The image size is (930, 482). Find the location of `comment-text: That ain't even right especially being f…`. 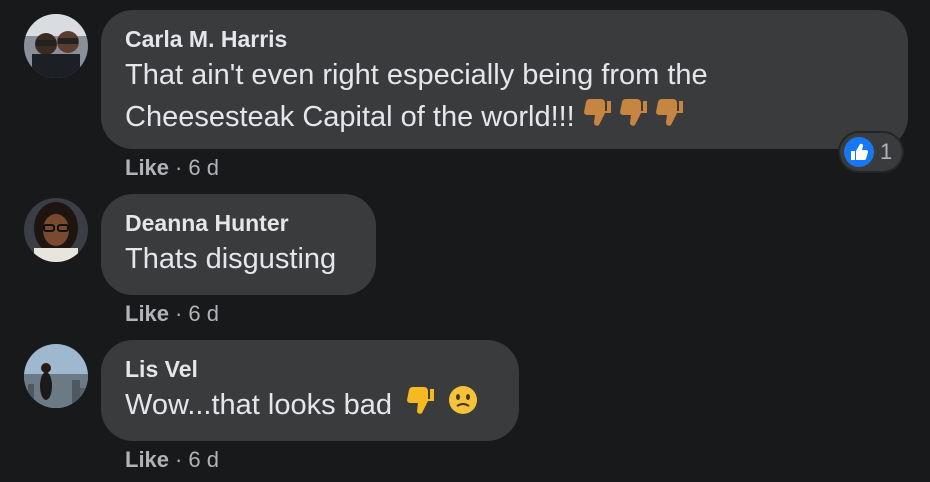

comment-text: That ain't even right especially being f… is located at coordinates (416, 75).